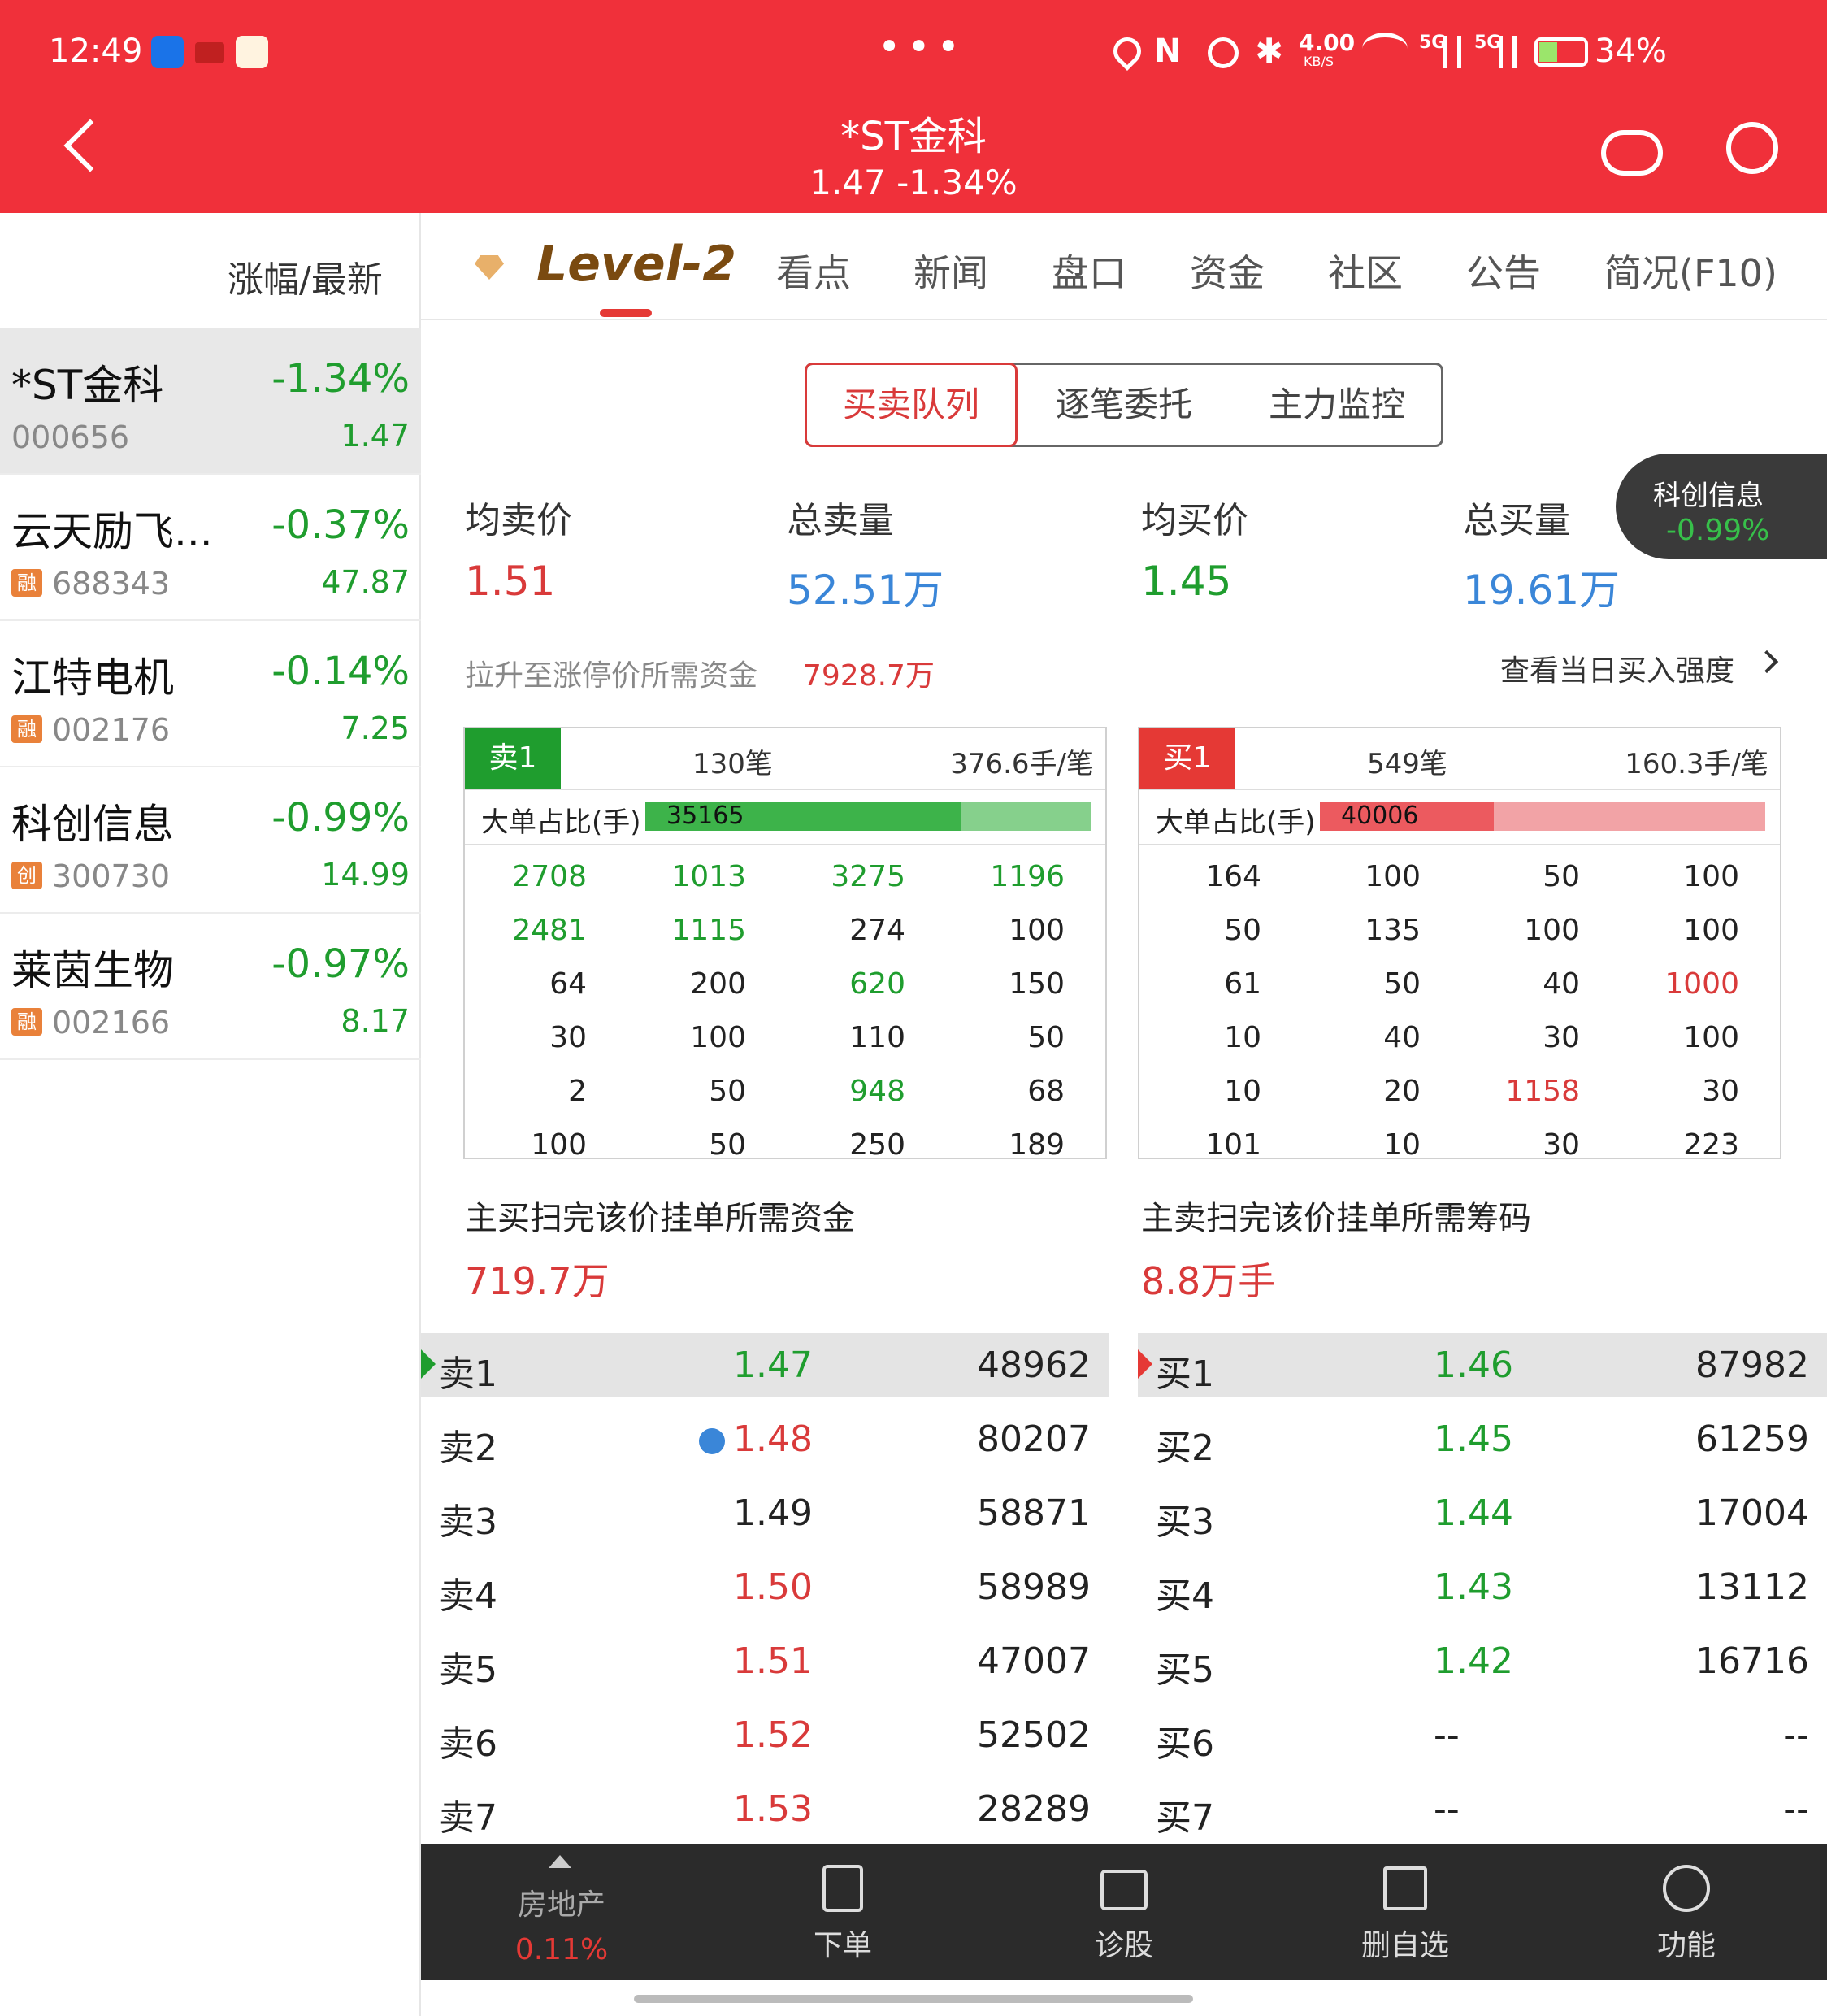 Image resolution: width=1827 pixels, height=2016 pixels. I want to click on bid-price: 1.45, so click(1473, 1439).